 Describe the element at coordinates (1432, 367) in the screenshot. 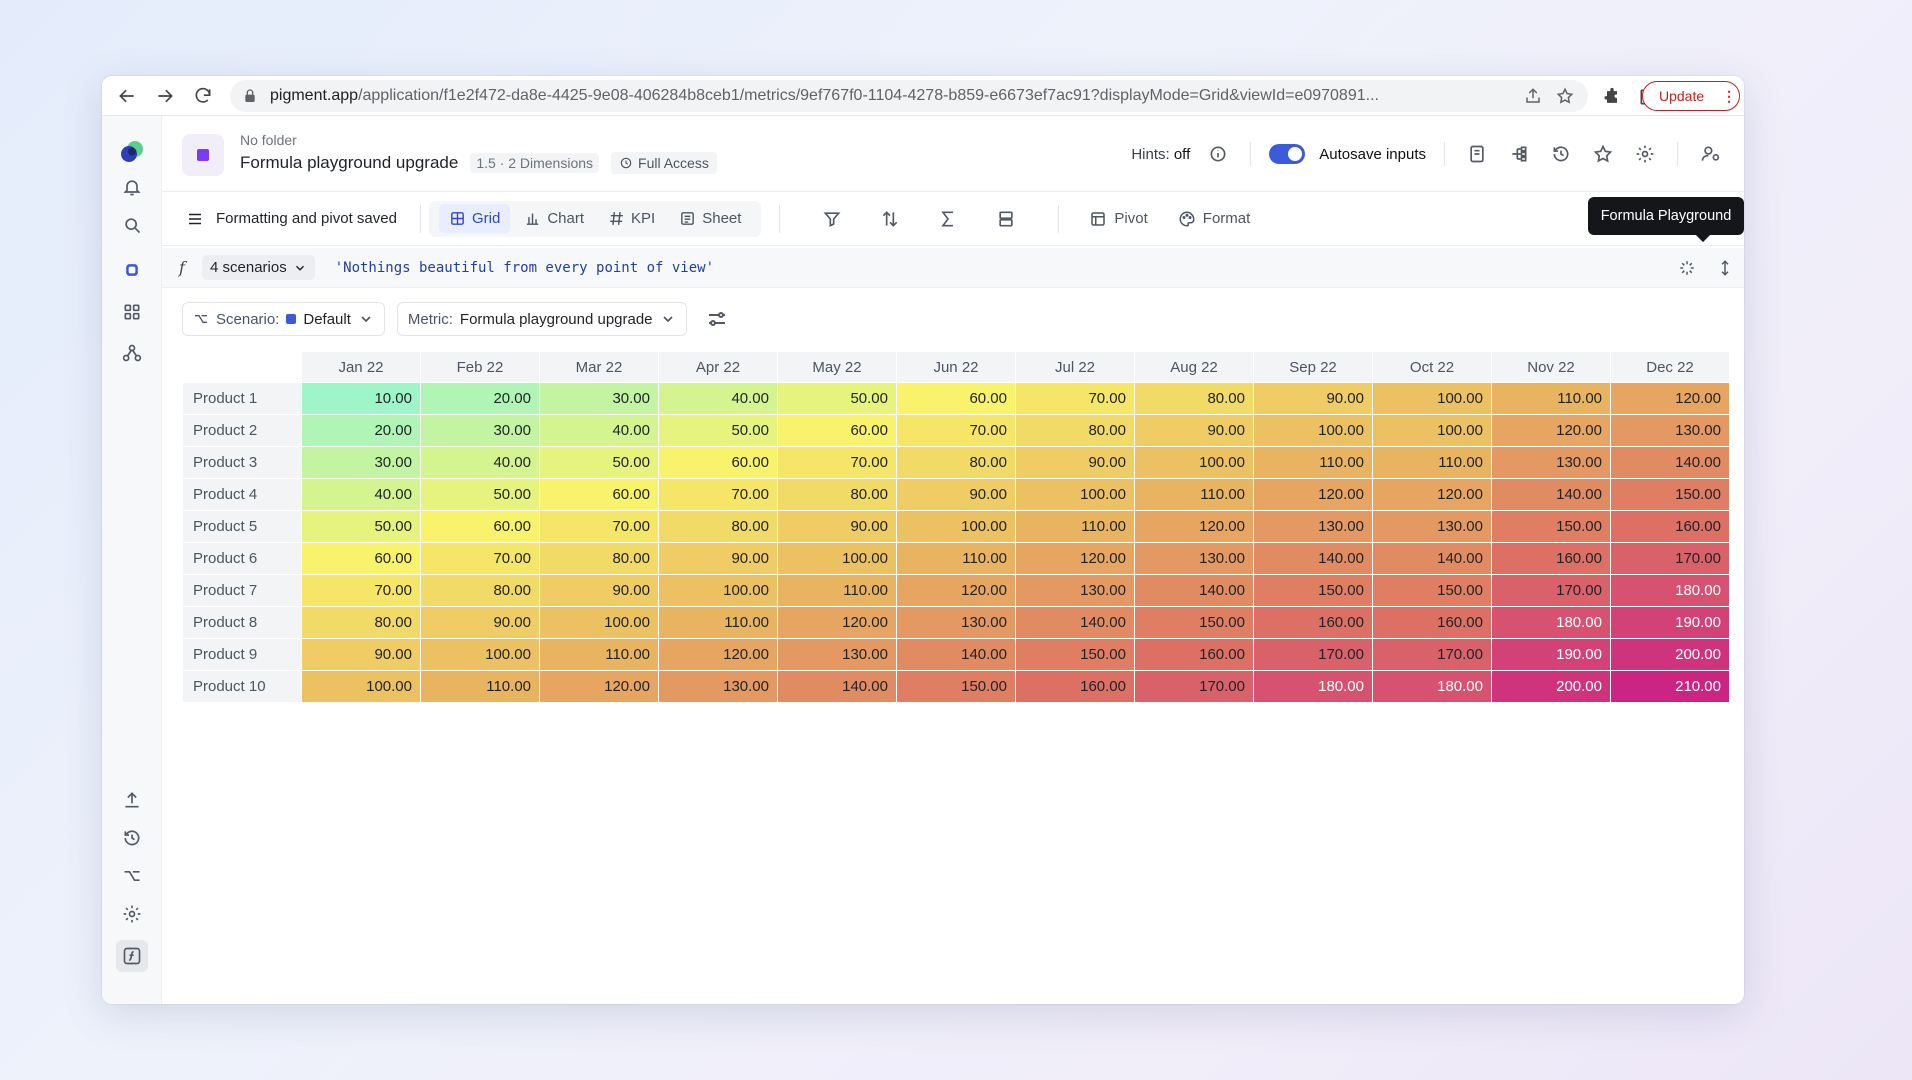

I see `column-header: Oct 22` at that location.